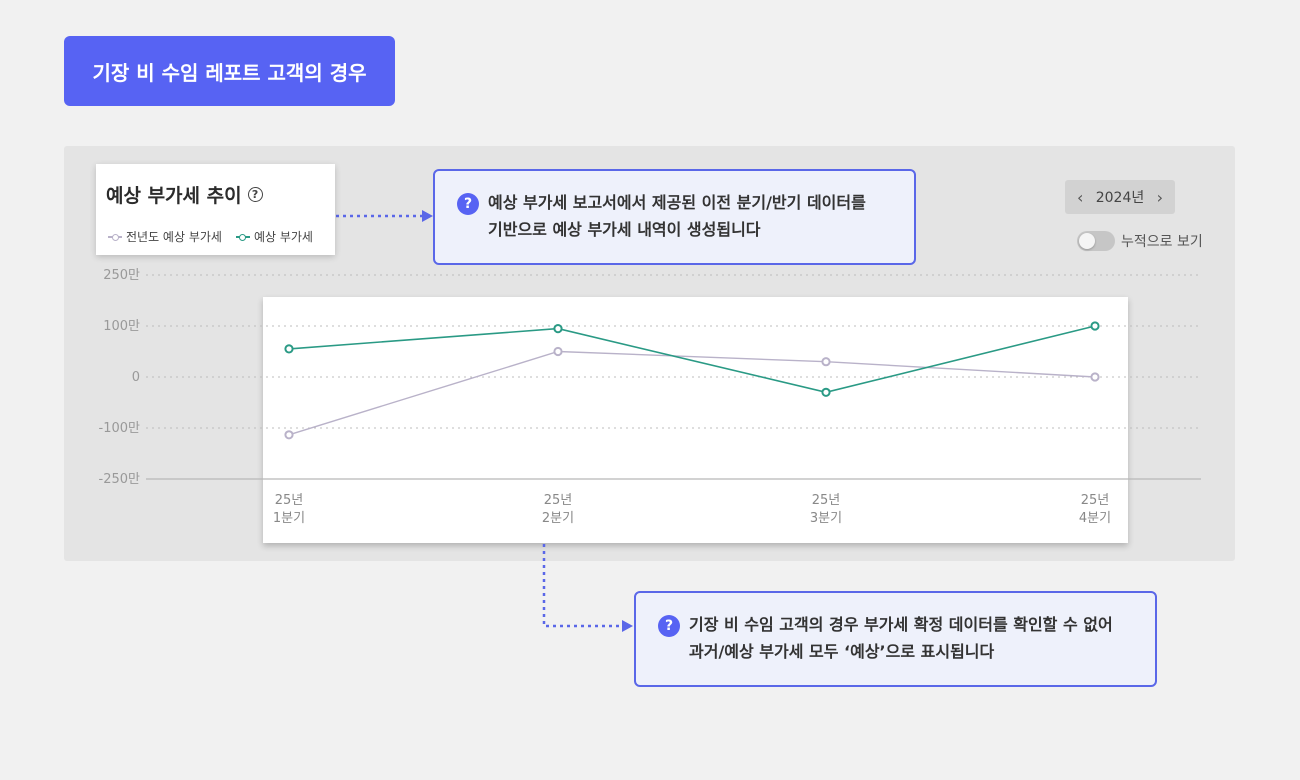 Image resolution: width=1300 pixels, height=780 pixels. I want to click on y-tick-label: 250만, so click(121, 275).